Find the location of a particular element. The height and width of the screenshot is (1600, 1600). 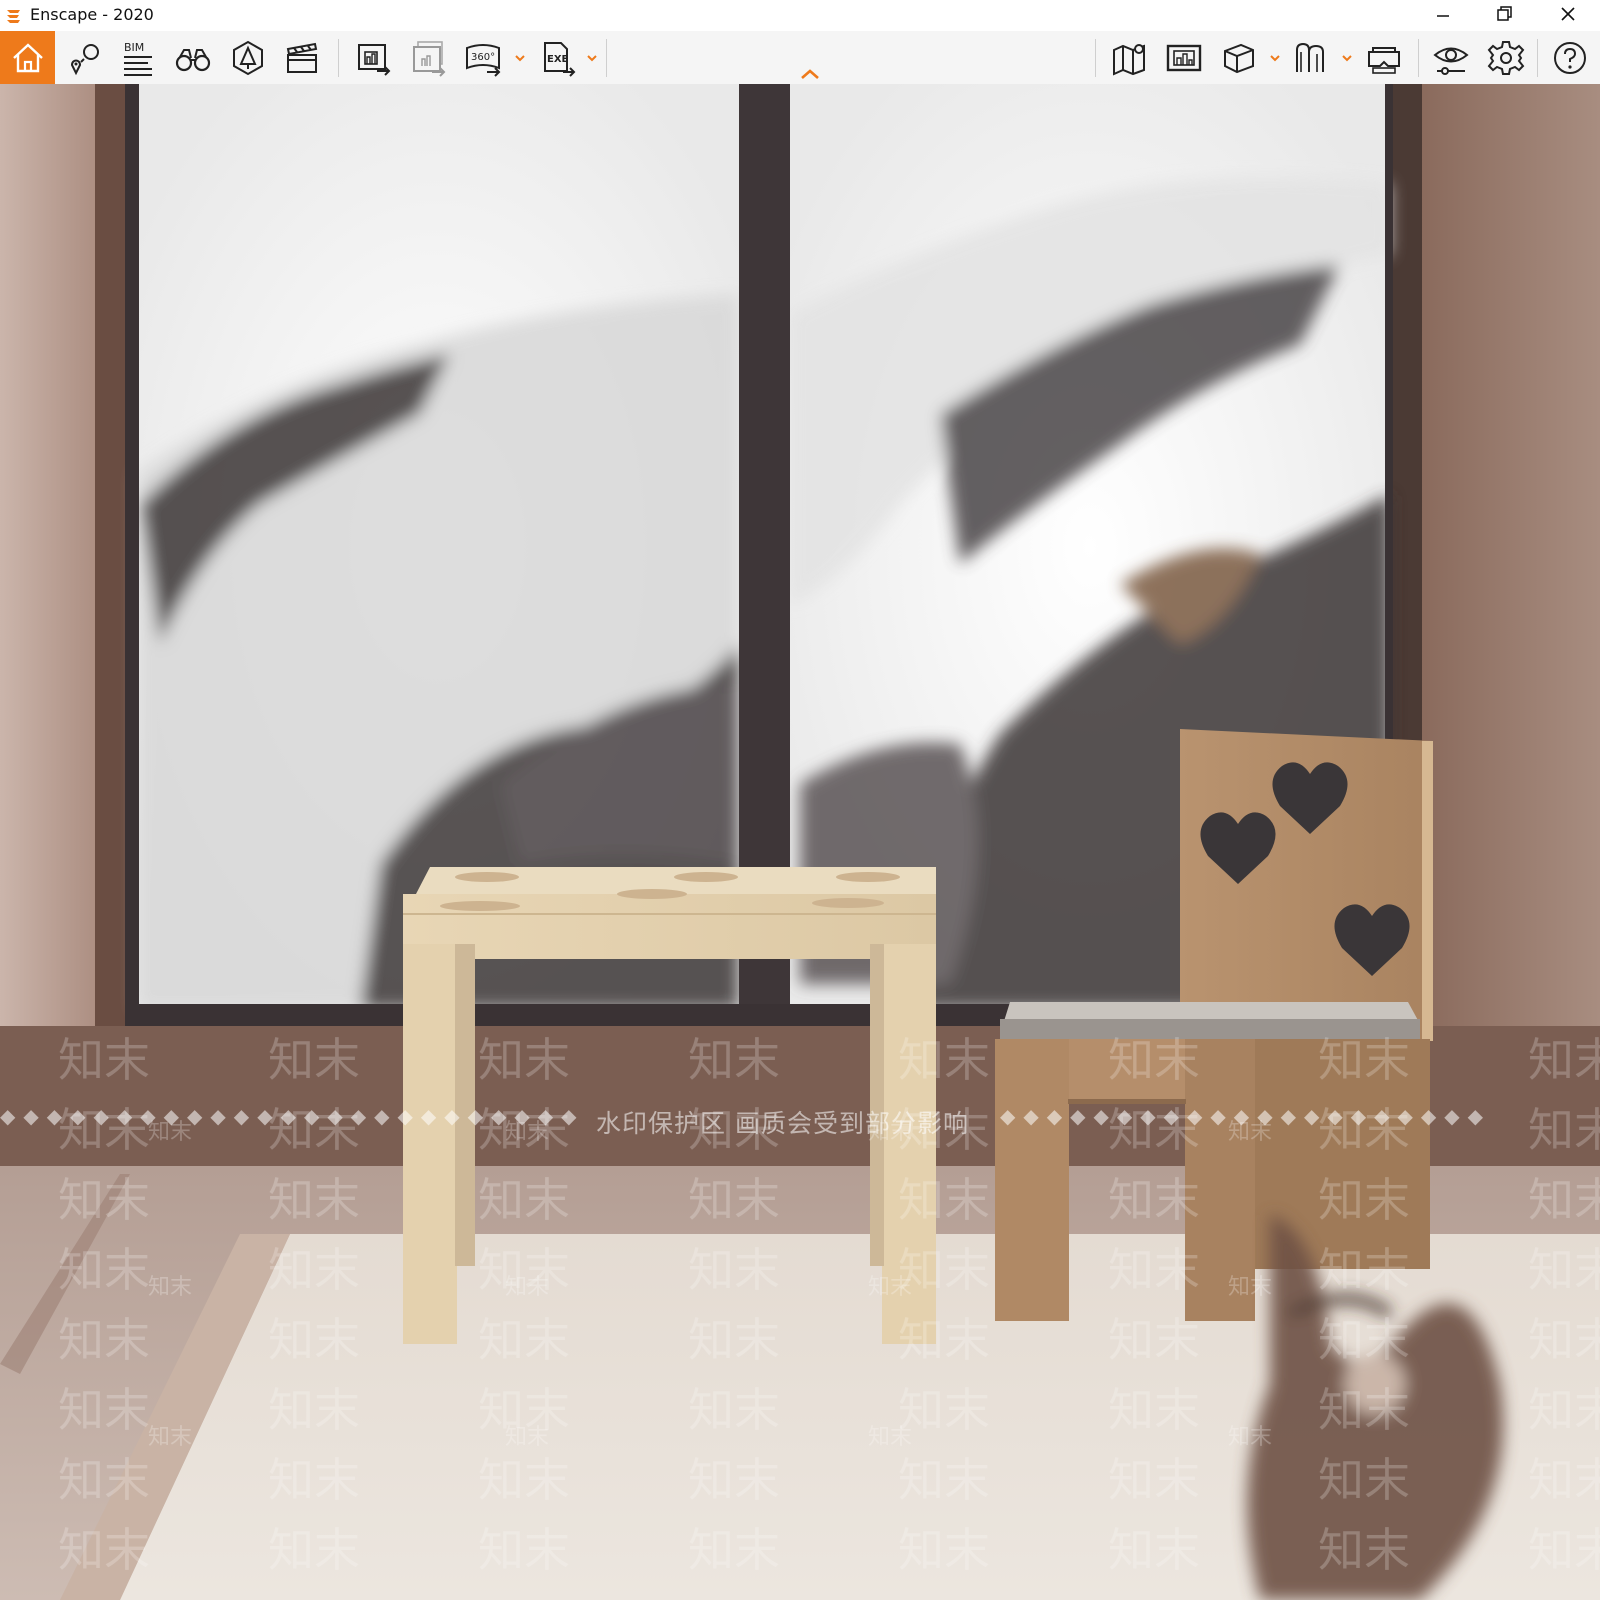

binoculars-icon is located at coordinates (193, 59).